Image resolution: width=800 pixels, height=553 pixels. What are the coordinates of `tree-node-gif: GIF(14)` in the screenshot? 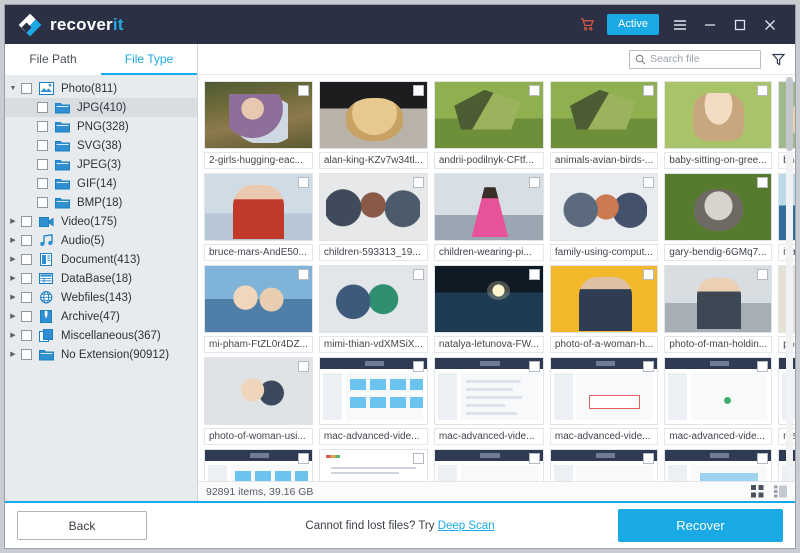 It's located at (101, 183).